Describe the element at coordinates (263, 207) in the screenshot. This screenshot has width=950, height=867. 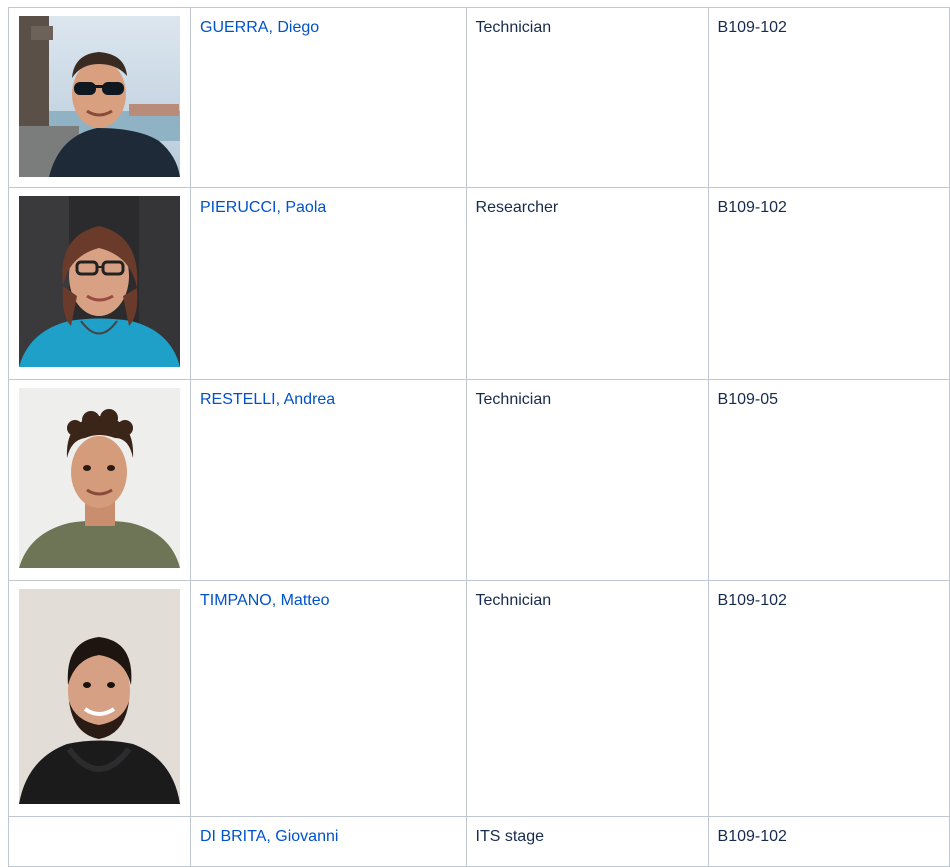
I see `person-name-link: PIERUCCI, Paola` at that location.